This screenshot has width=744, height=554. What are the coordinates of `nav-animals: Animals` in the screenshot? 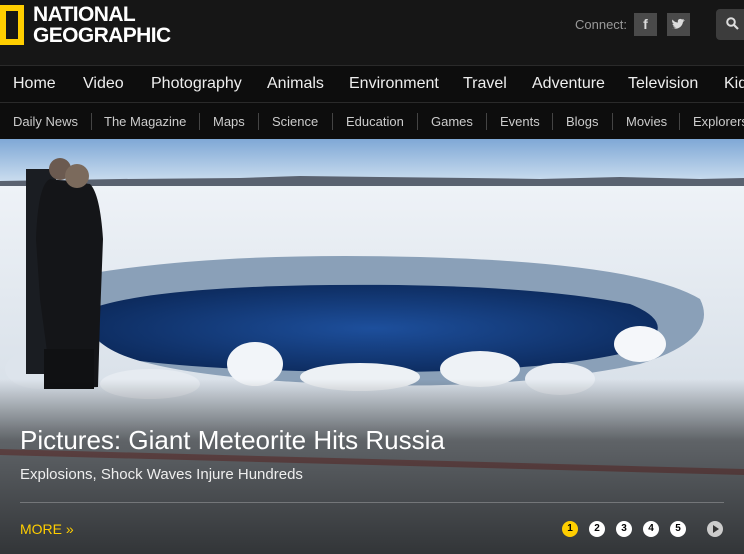 It's located at (295, 84).